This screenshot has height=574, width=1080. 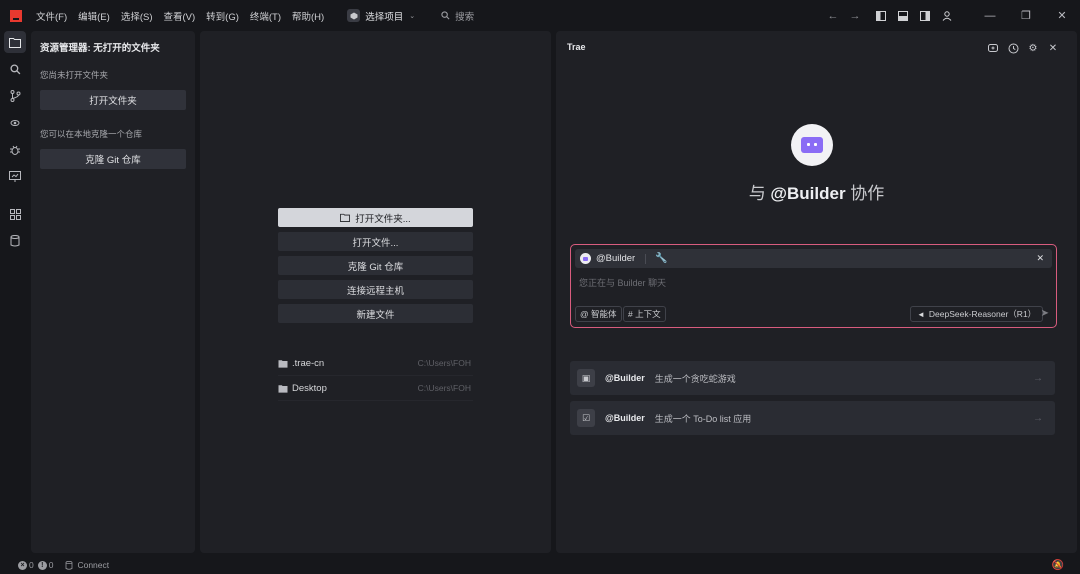 I want to click on connect-label: Connect, so click(x=93, y=565).